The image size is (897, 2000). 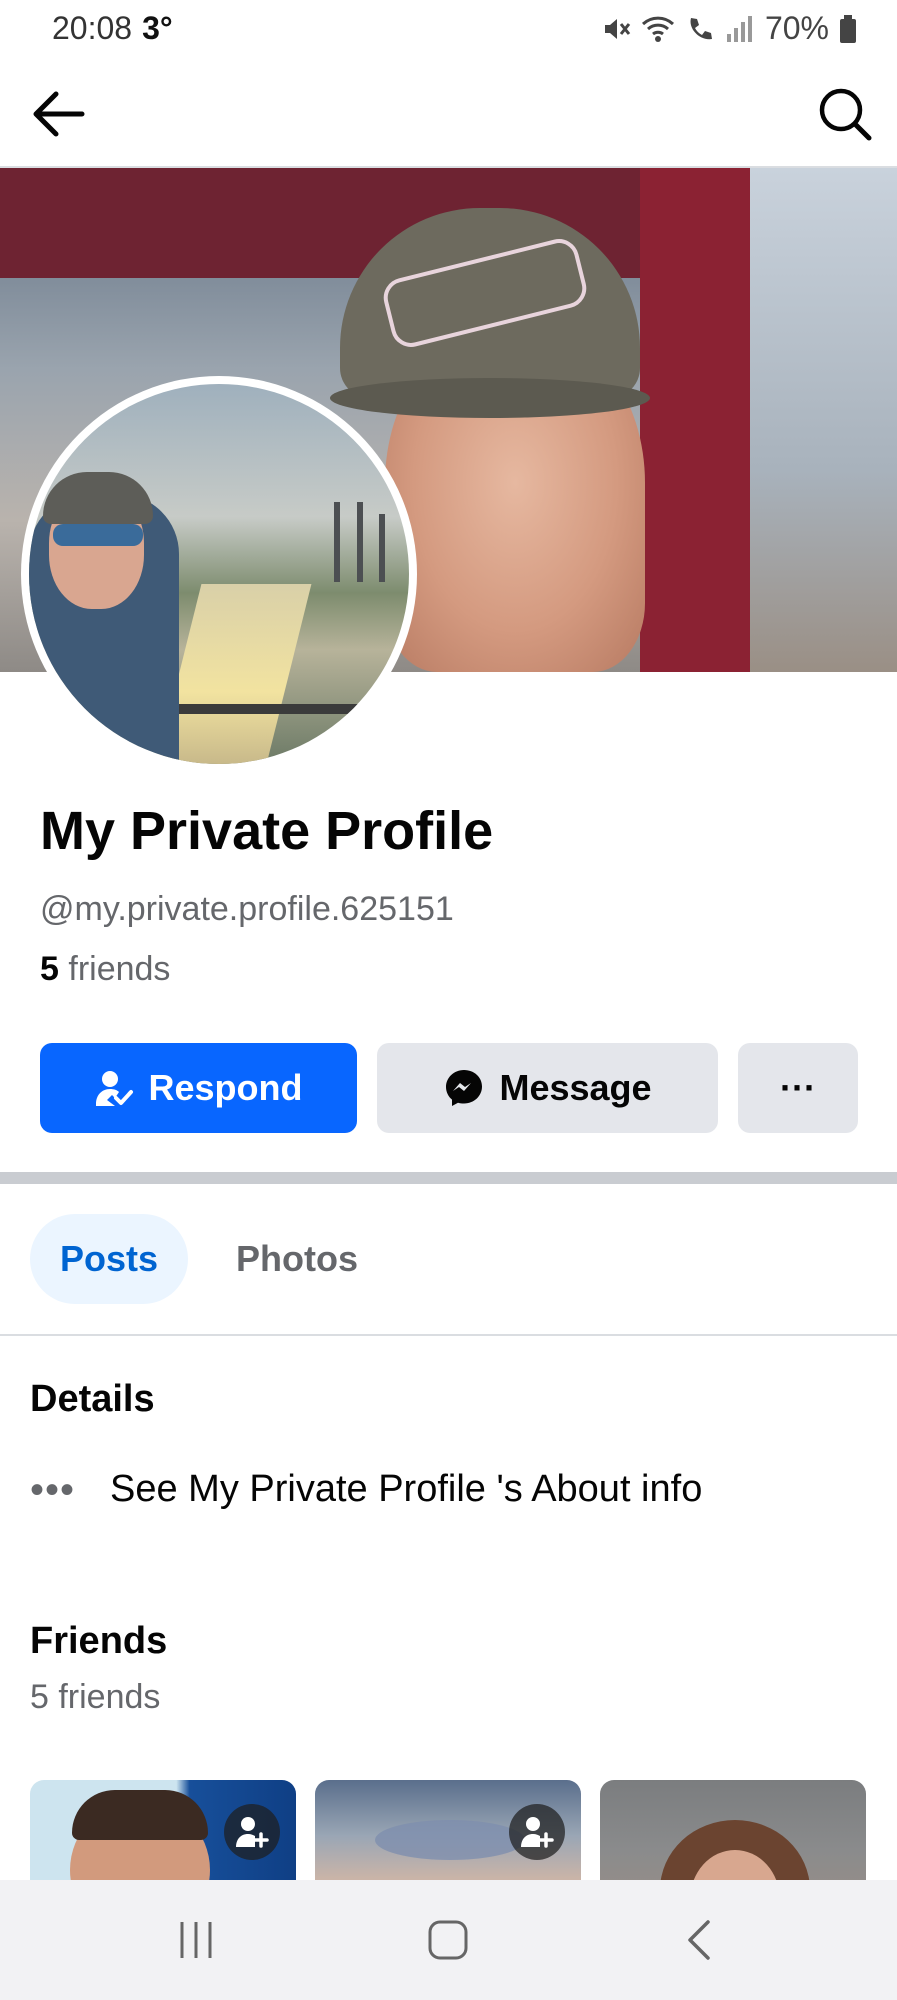 I want to click on message-button: Message, so click(x=547, y=1088).